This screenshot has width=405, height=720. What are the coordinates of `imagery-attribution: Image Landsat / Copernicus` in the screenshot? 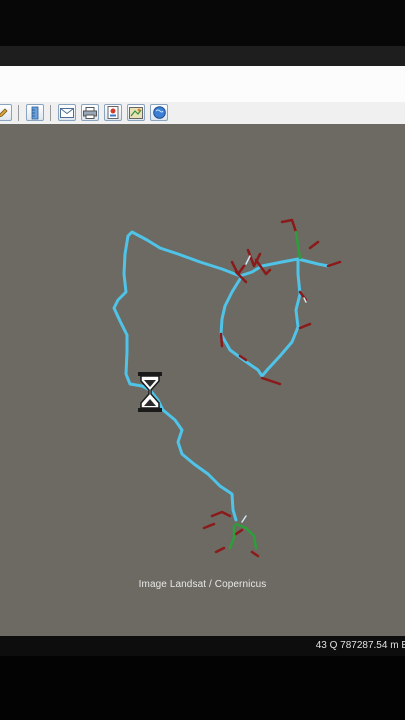 It's located at (202, 584).